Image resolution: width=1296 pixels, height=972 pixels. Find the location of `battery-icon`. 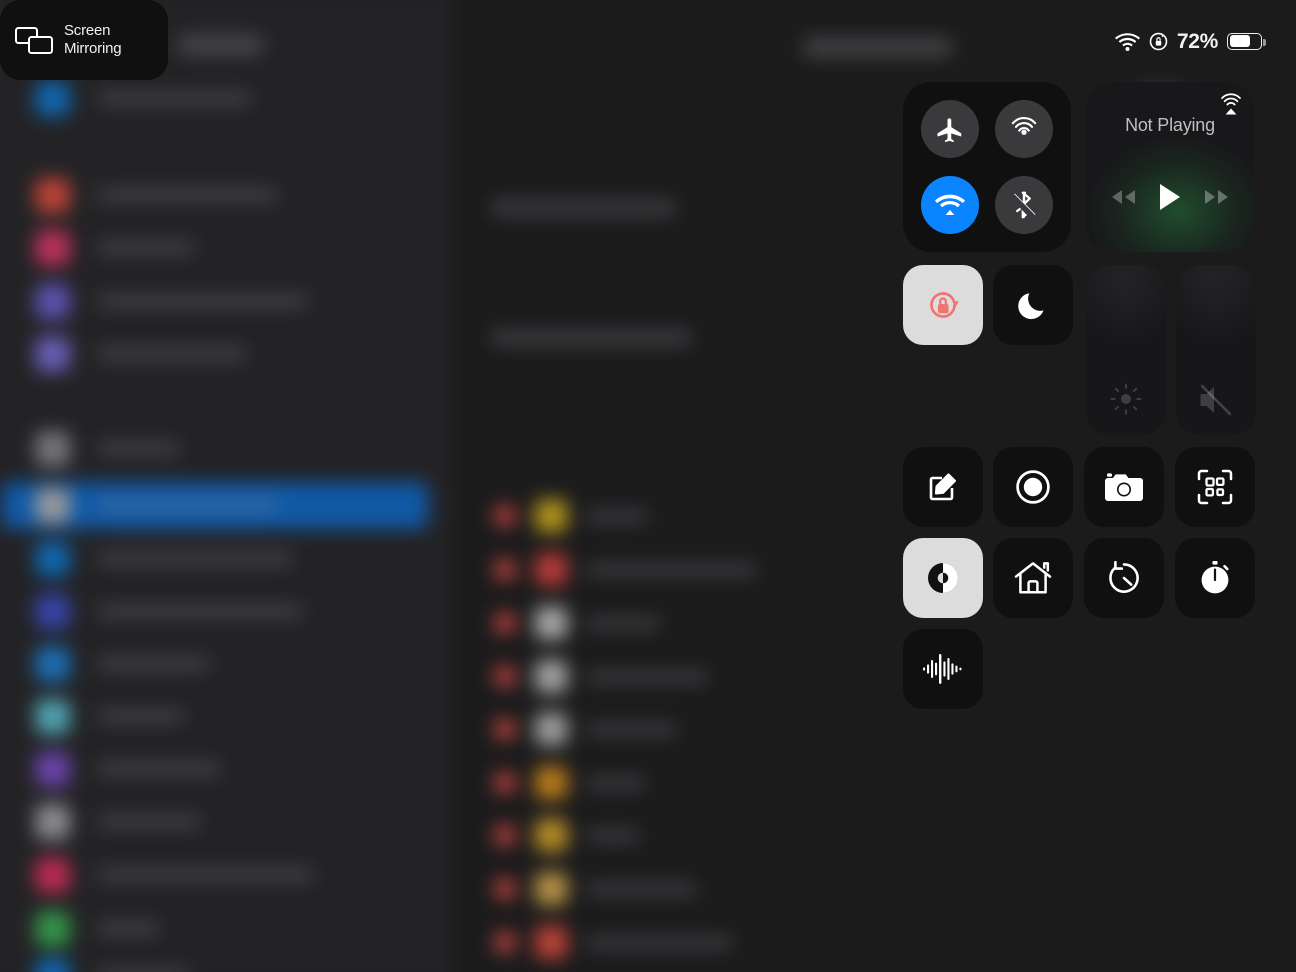

battery-icon is located at coordinates (1246, 41).